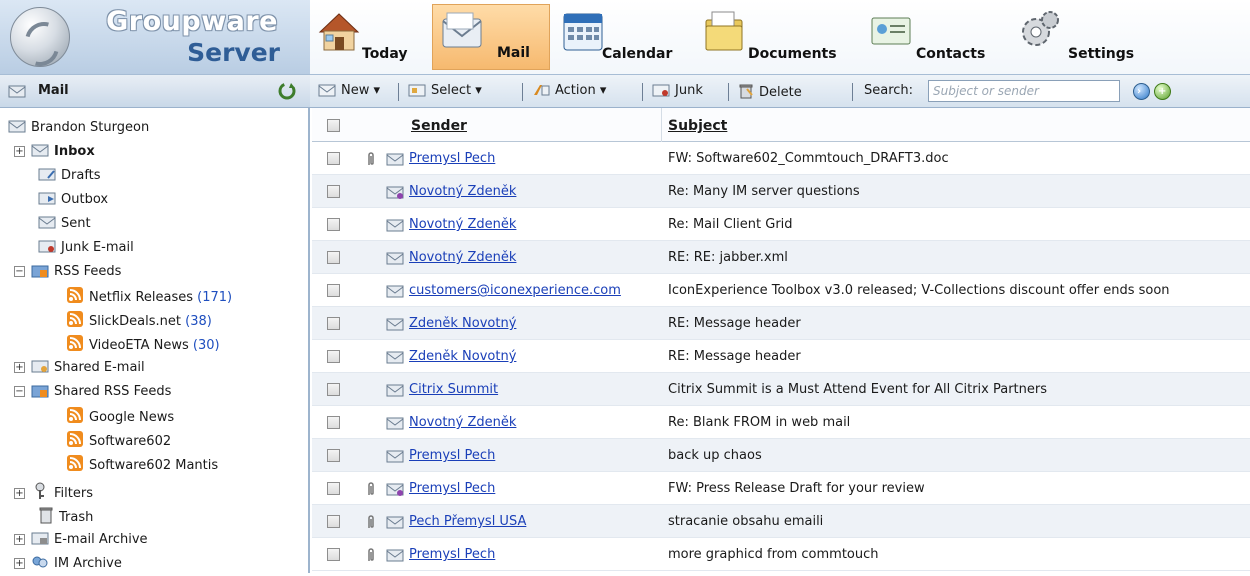  Describe the element at coordinates (677, 92) in the screenshot. I see `junk-button: Junk` at that location.